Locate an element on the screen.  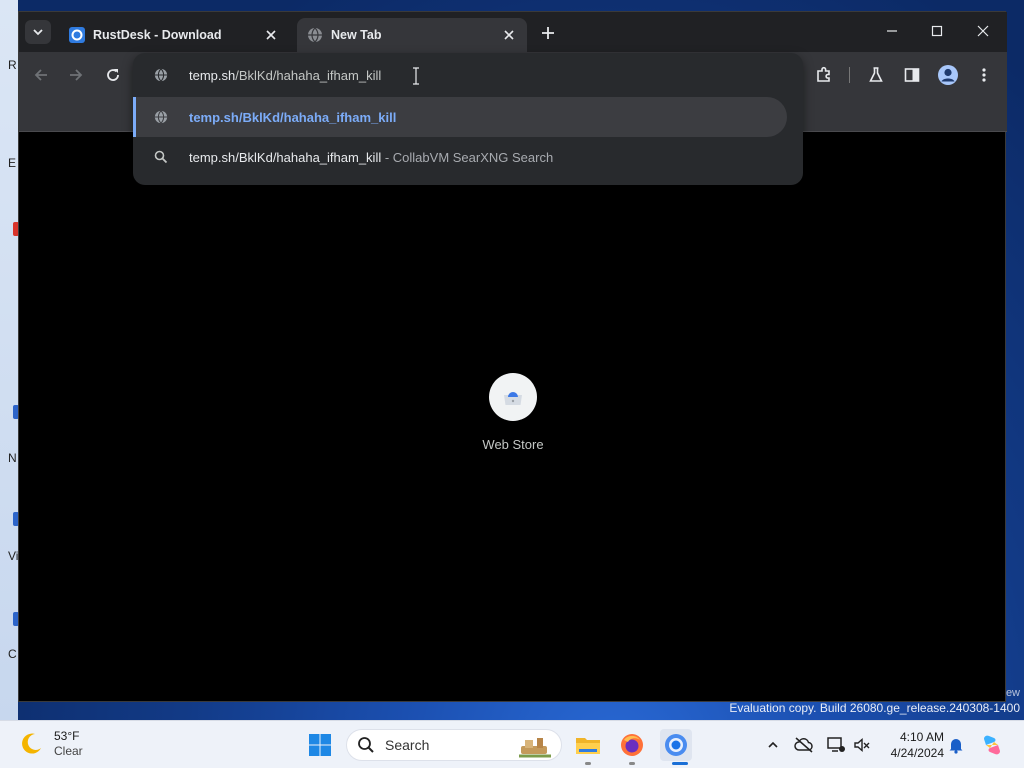
plus-icon is located at coordinates (548, 33).